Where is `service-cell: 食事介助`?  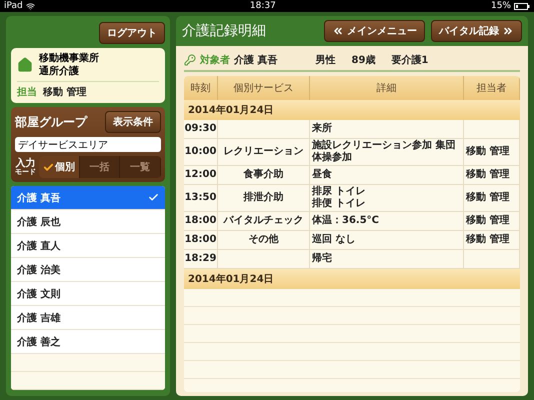
service-cell: 食事介助 is located at coordinates (264, 175).